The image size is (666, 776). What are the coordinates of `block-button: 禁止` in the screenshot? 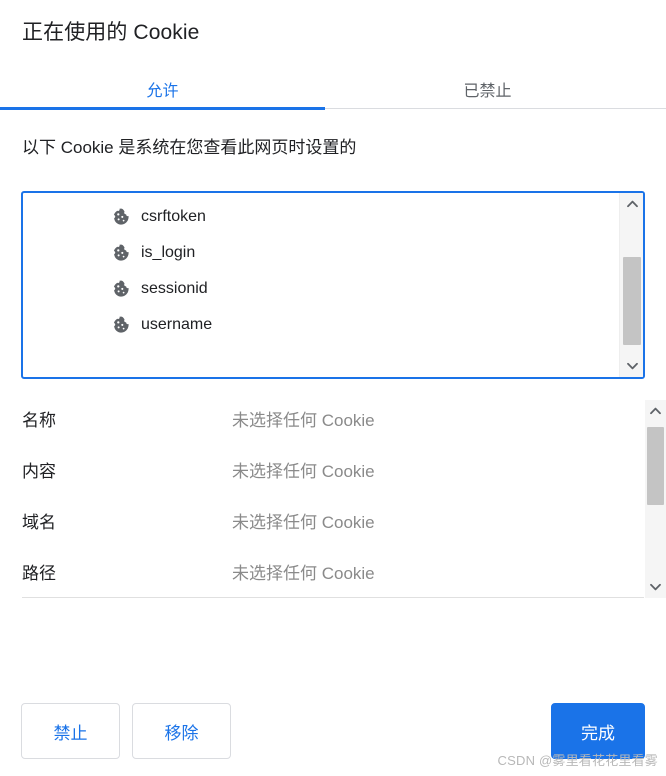 It's located at (70, 731).